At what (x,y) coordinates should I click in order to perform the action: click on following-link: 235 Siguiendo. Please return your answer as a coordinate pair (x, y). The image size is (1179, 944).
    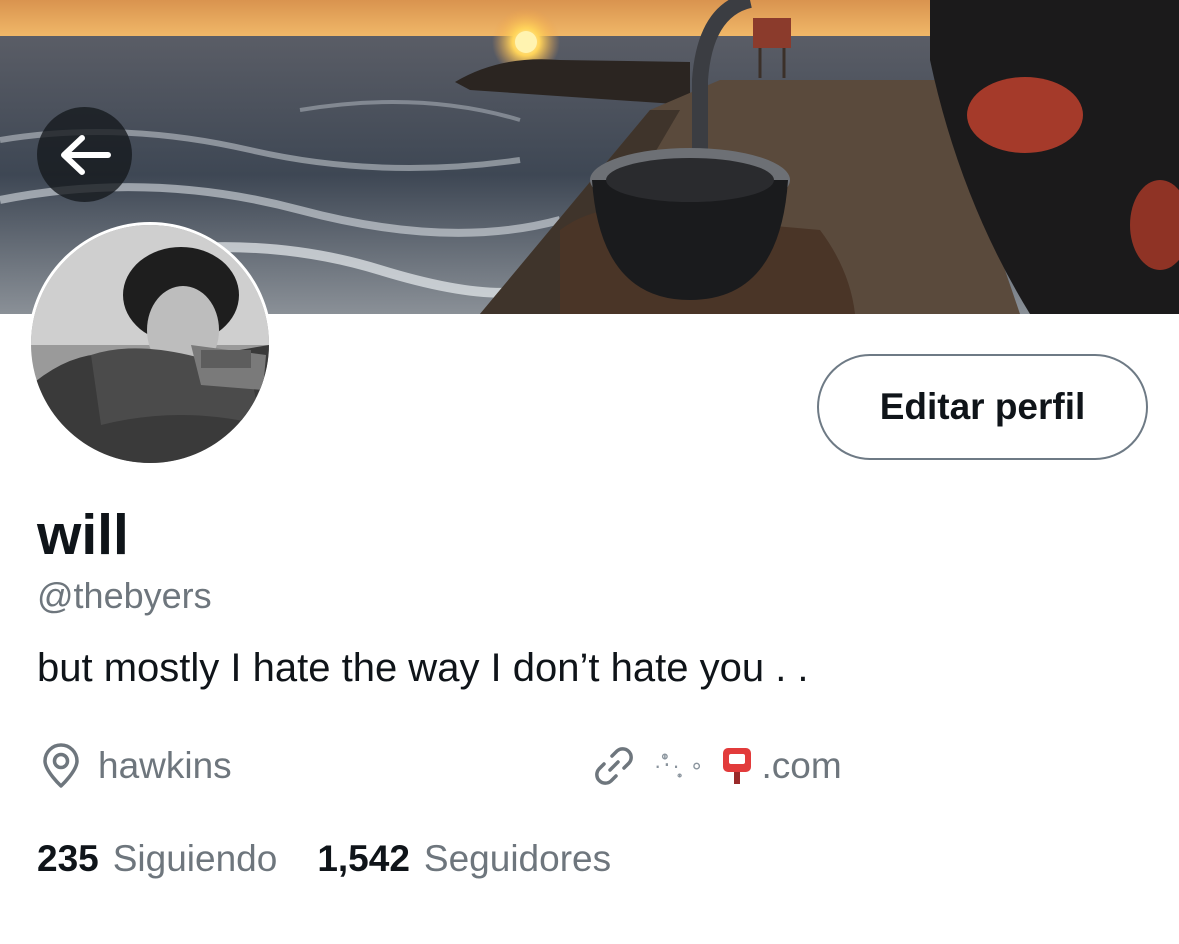
    Looking at the image, I should click on (157, 859).